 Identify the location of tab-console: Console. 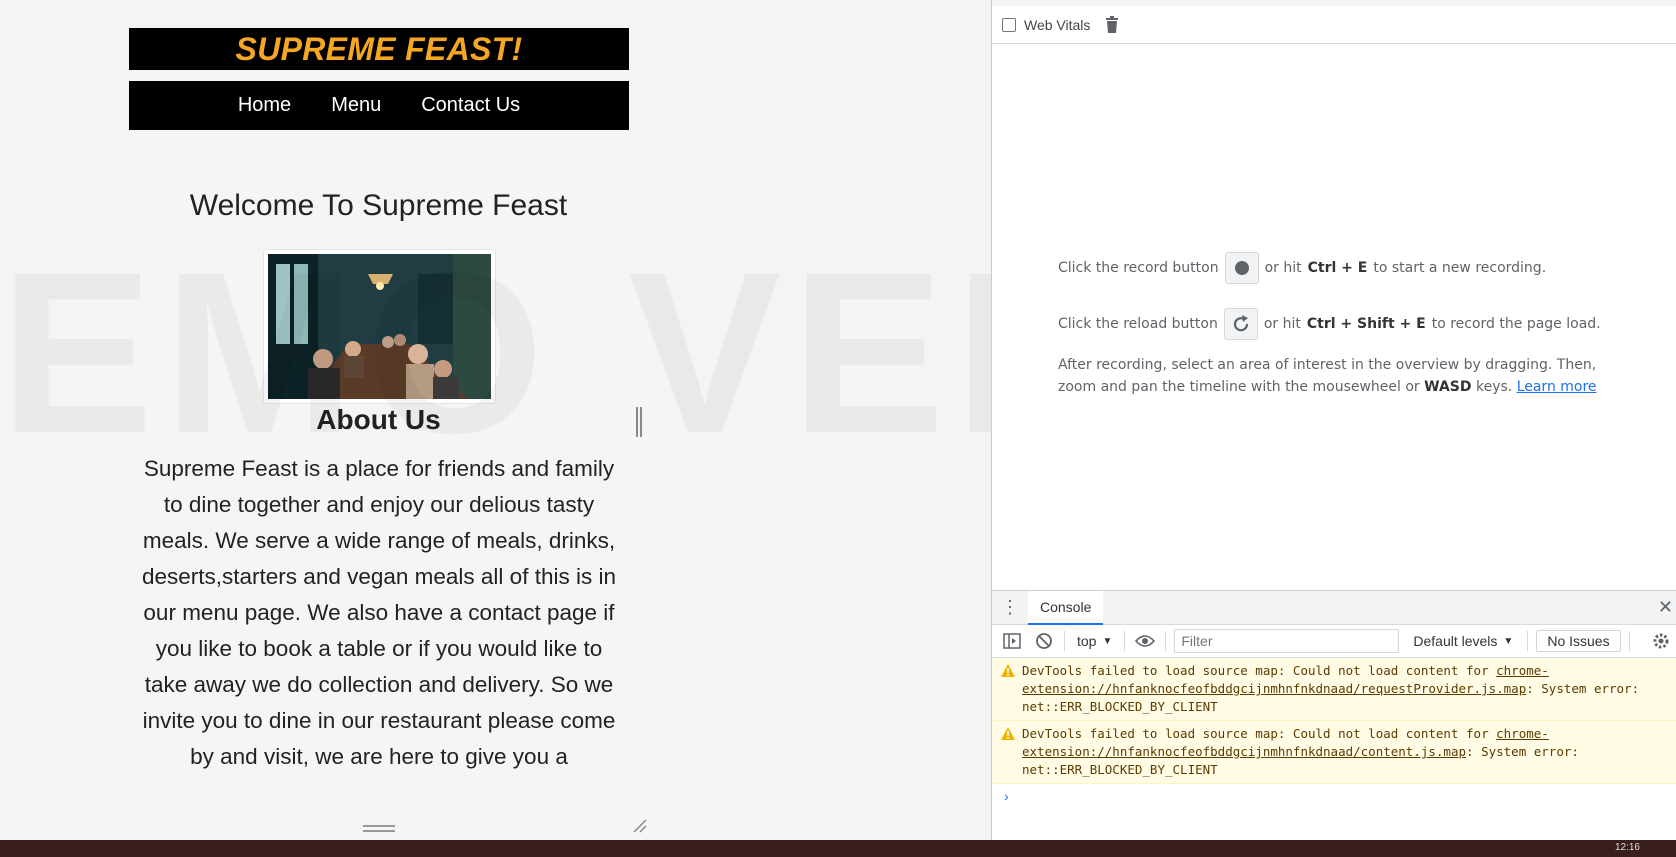
(1066, 607).